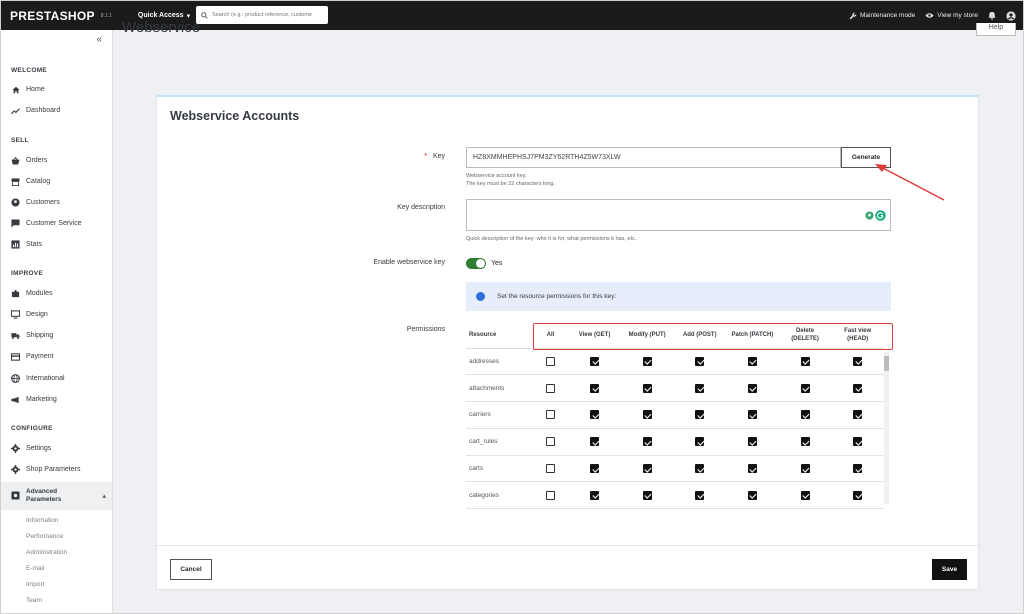 This screenshot has height=614, width=1024. Describe the element at coordinates (56, 496) in the screenshot. I see `sidebar-item-advanced-parameters: Advanced Parameters ▴` at that location.